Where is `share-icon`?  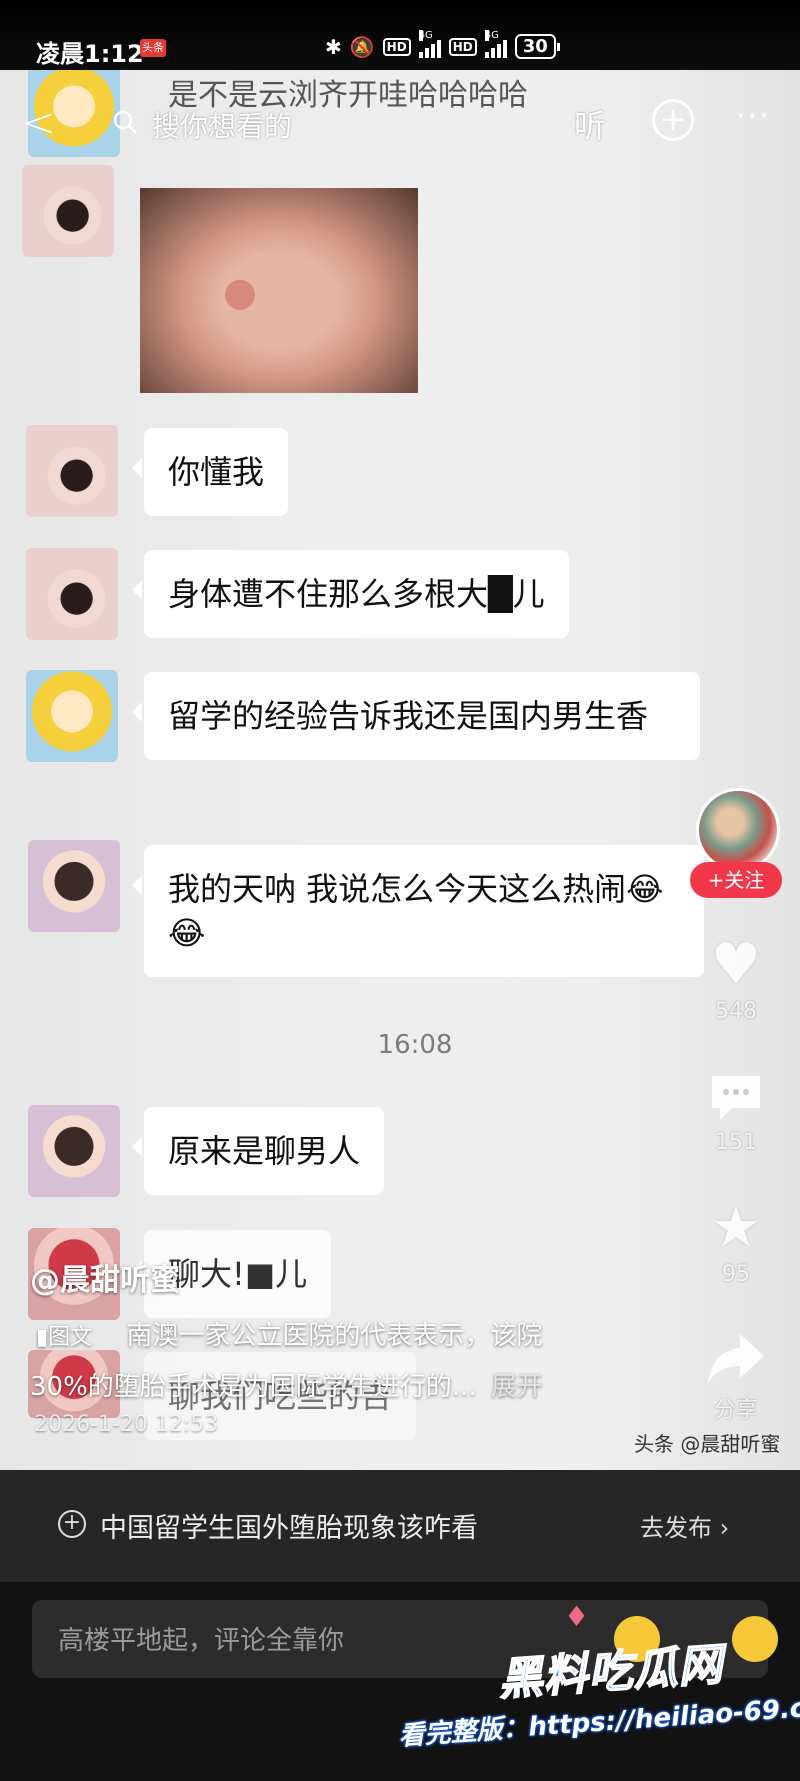 share-icon is located at coordinates (736, 1359).